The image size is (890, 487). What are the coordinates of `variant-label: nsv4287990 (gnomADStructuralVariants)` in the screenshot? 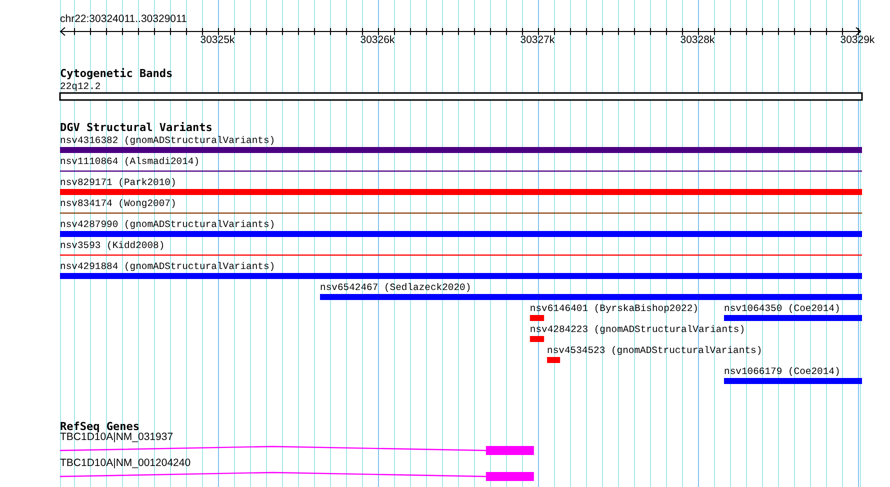 It's located at (168, 224).